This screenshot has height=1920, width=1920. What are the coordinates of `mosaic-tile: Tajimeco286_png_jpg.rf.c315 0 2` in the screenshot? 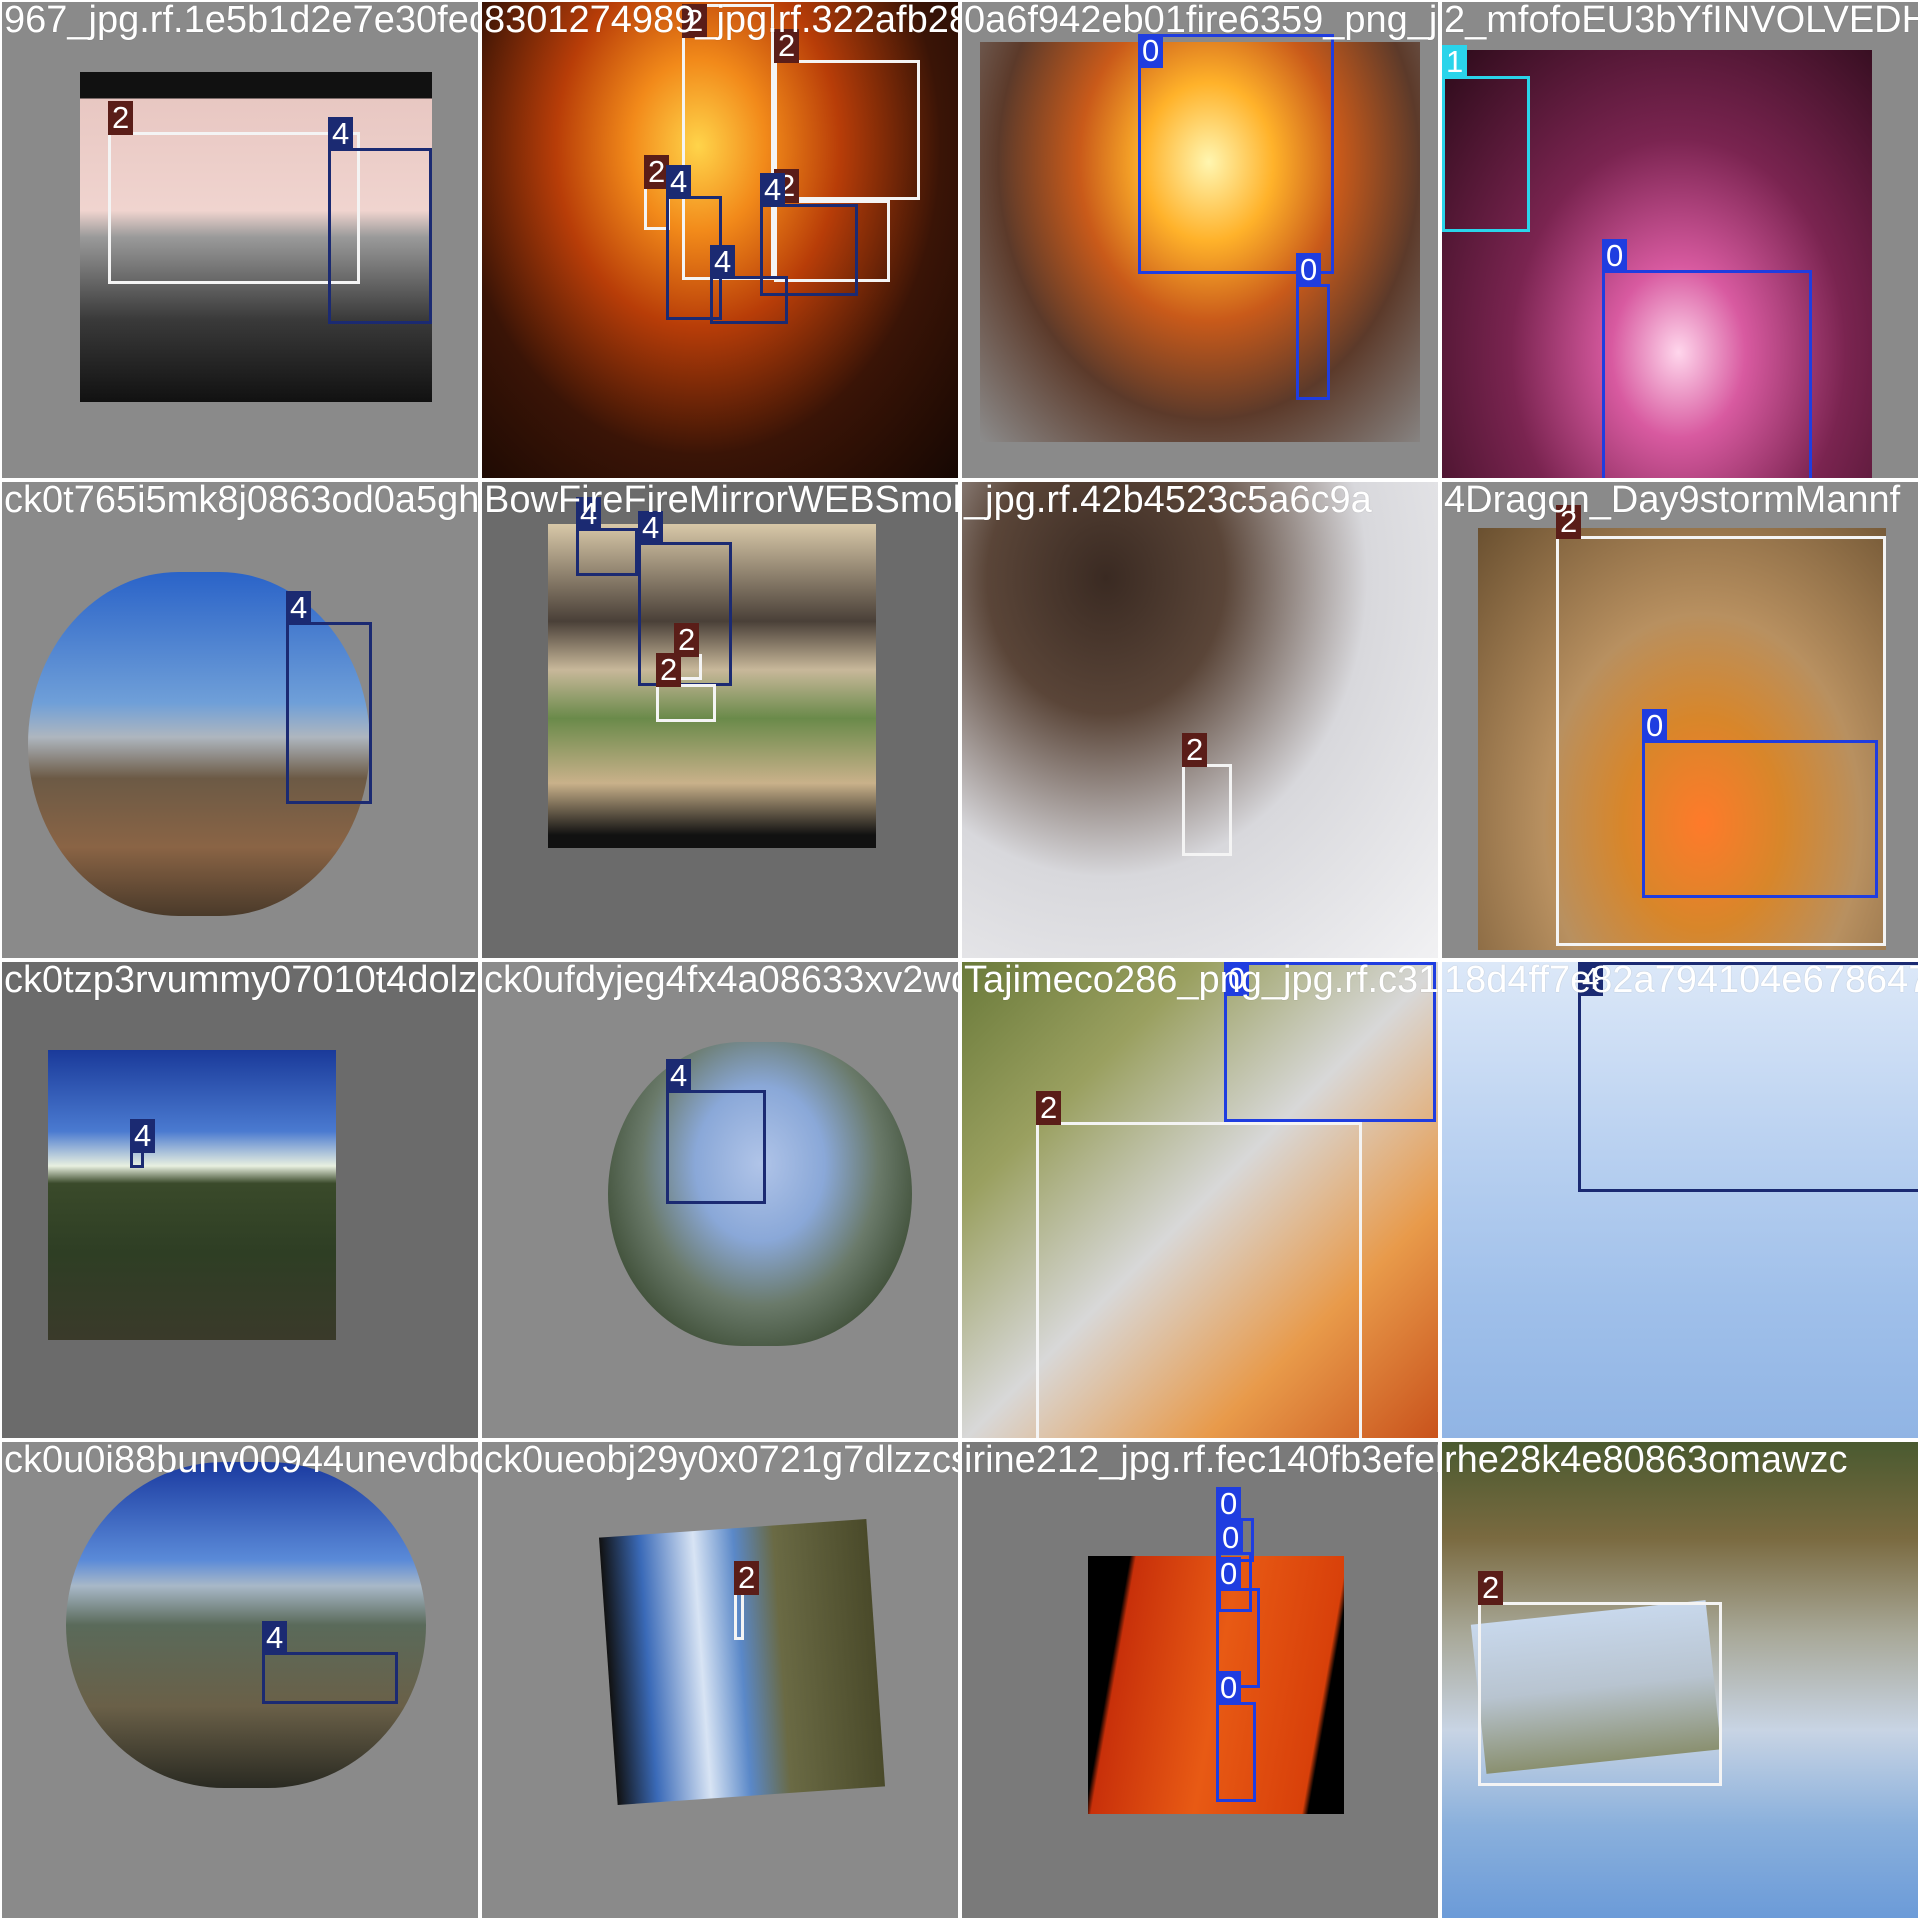 It's located at (1200, 1200).